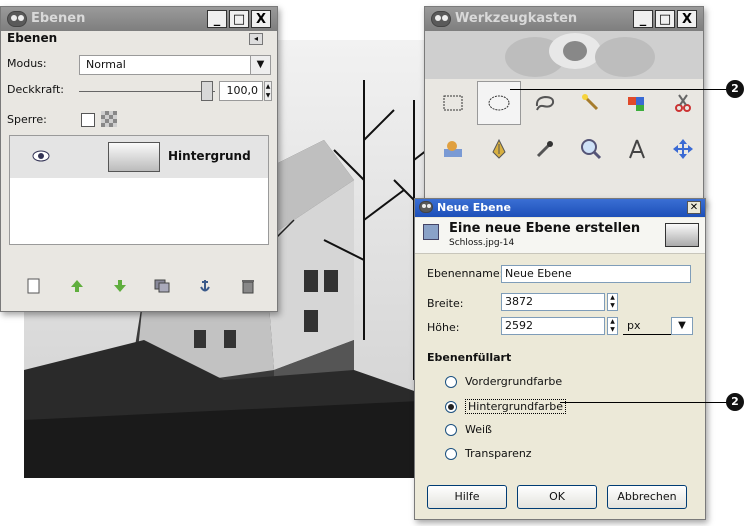 This screenshot has height=526, width=752. What do you see at coordinates (58, 18) in the screenshot?
I see `layers-window-title: Ebenen` at bounding box center [58, 18].